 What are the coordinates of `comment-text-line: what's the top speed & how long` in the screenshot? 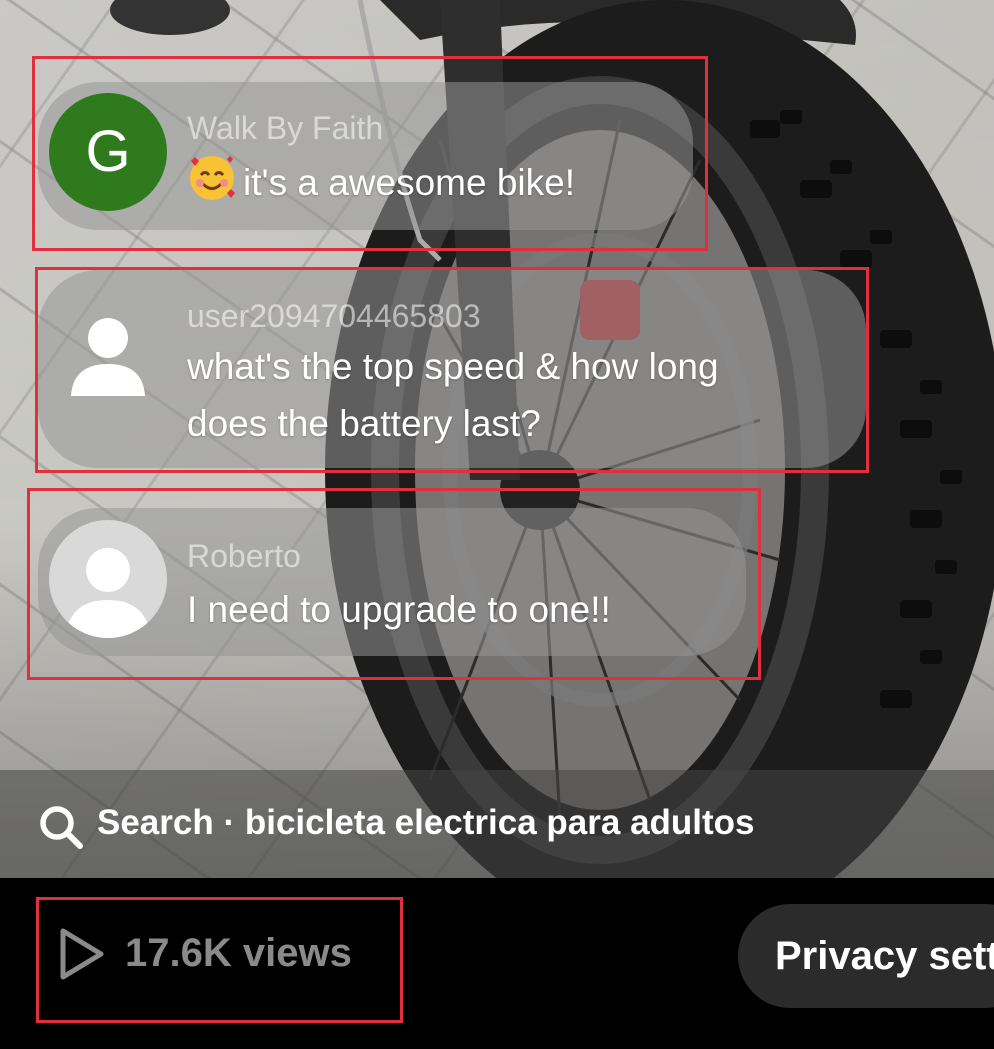 It's located at (453, 366).